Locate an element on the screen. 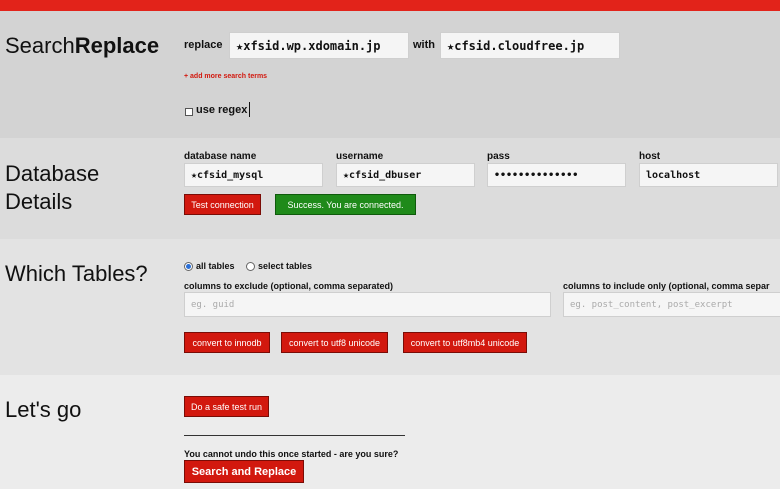  connection-status-message: Success. You are connected. is located at coordinates (345, 204).